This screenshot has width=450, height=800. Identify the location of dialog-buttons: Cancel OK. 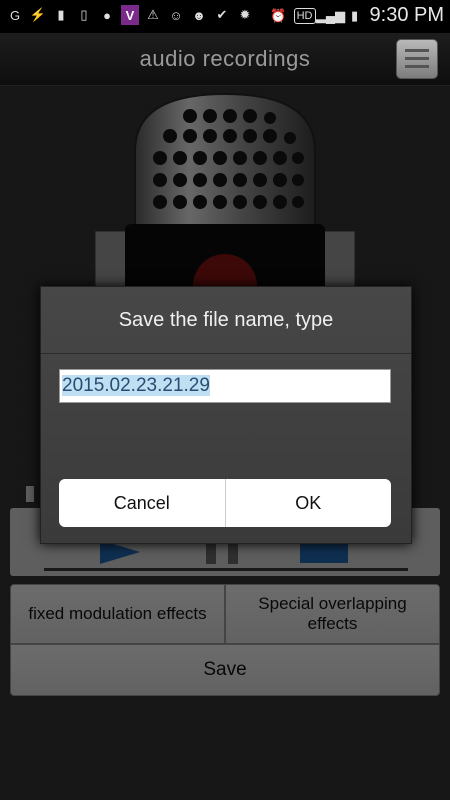
(225, 503).